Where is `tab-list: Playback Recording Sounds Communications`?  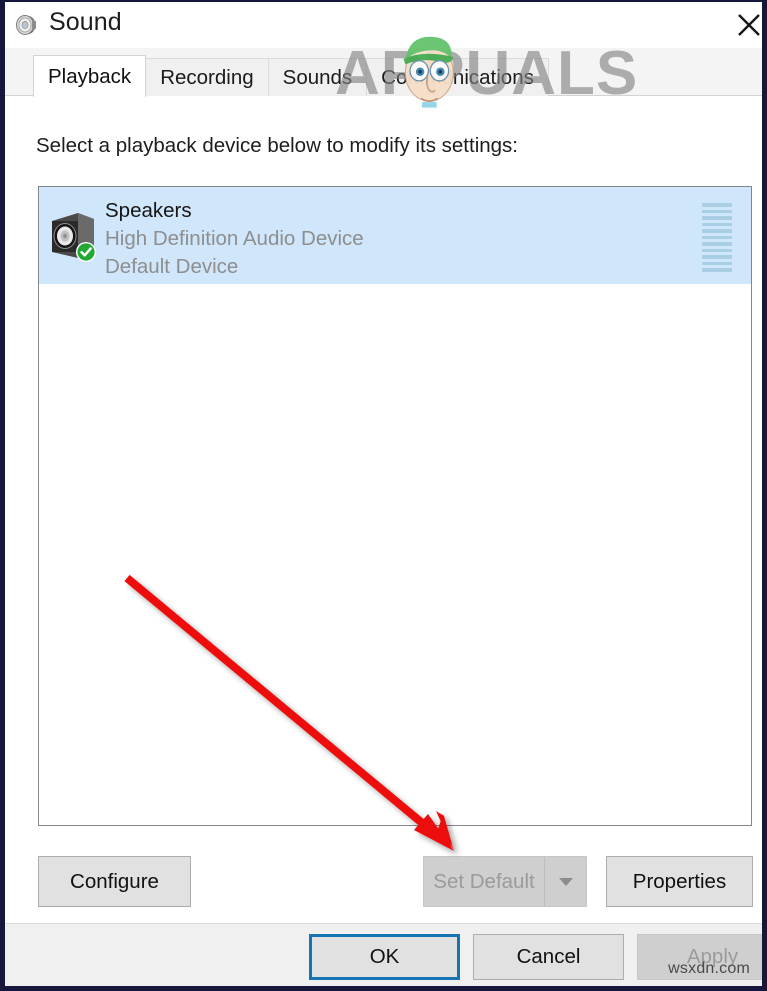
tab-list: Playback Recording Sounds Communications is located at coordinates (291, 76).